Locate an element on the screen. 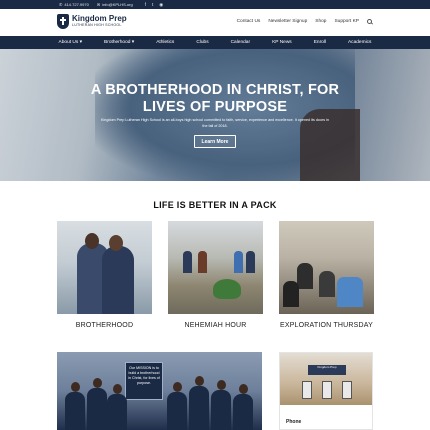  crest-icon is located at coordinates (63, 21).